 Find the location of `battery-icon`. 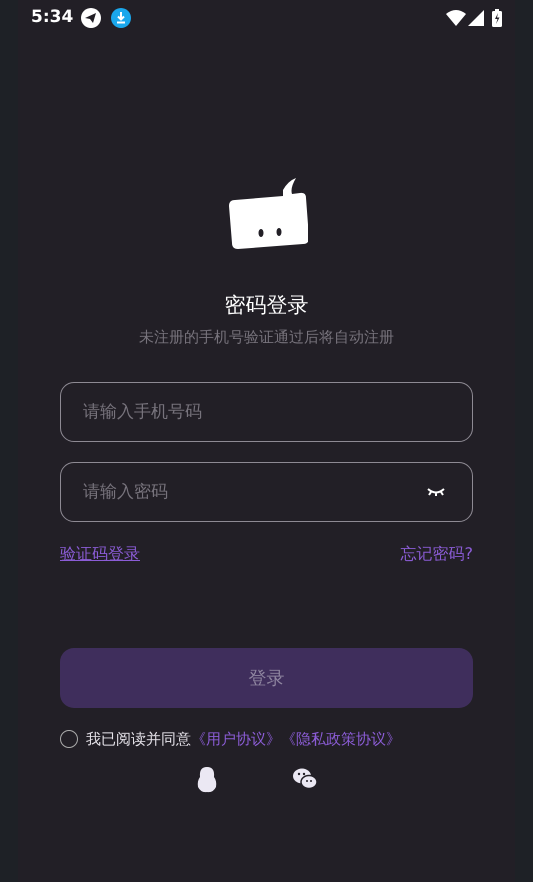

battery-icon is located at coordinates (497, 18).